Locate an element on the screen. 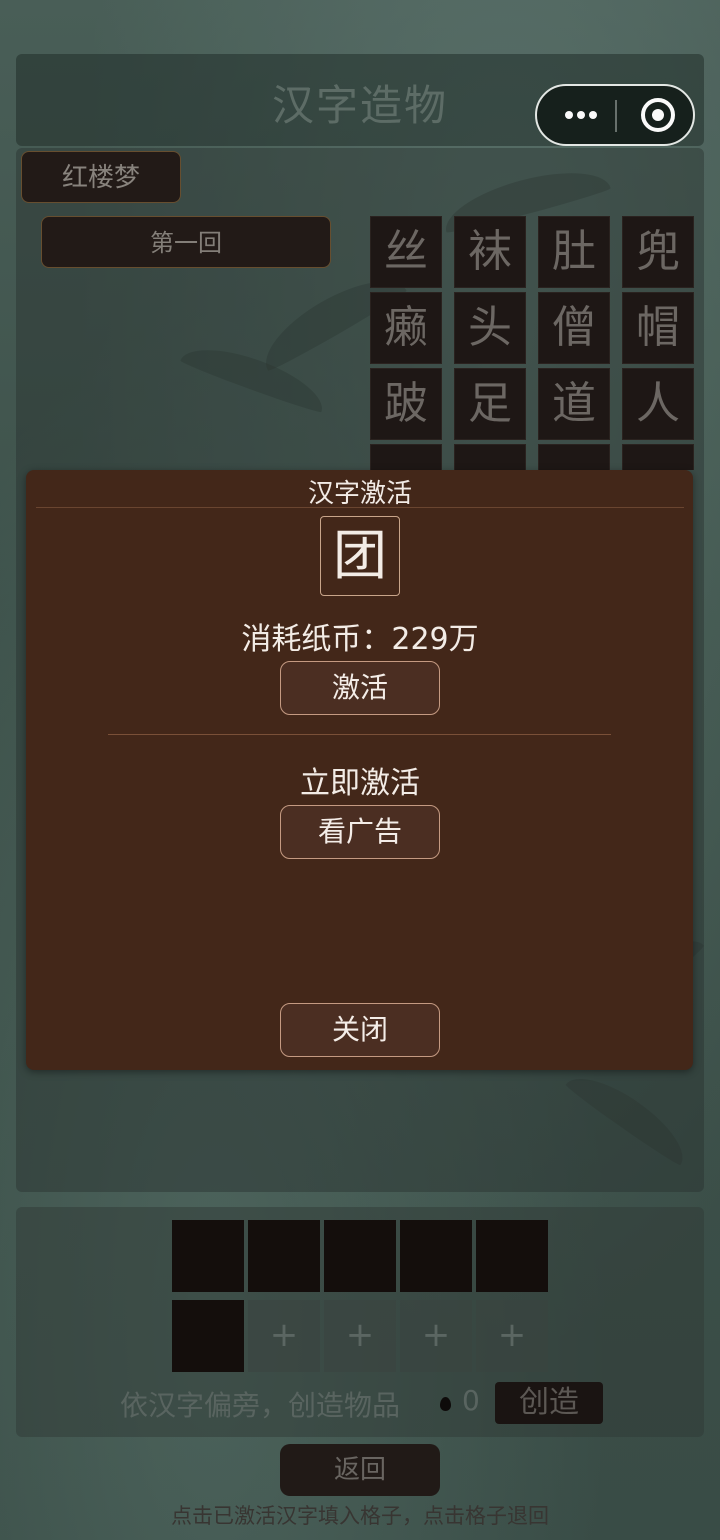  close-button: 关闭 is located at coordinates (360, 1030).